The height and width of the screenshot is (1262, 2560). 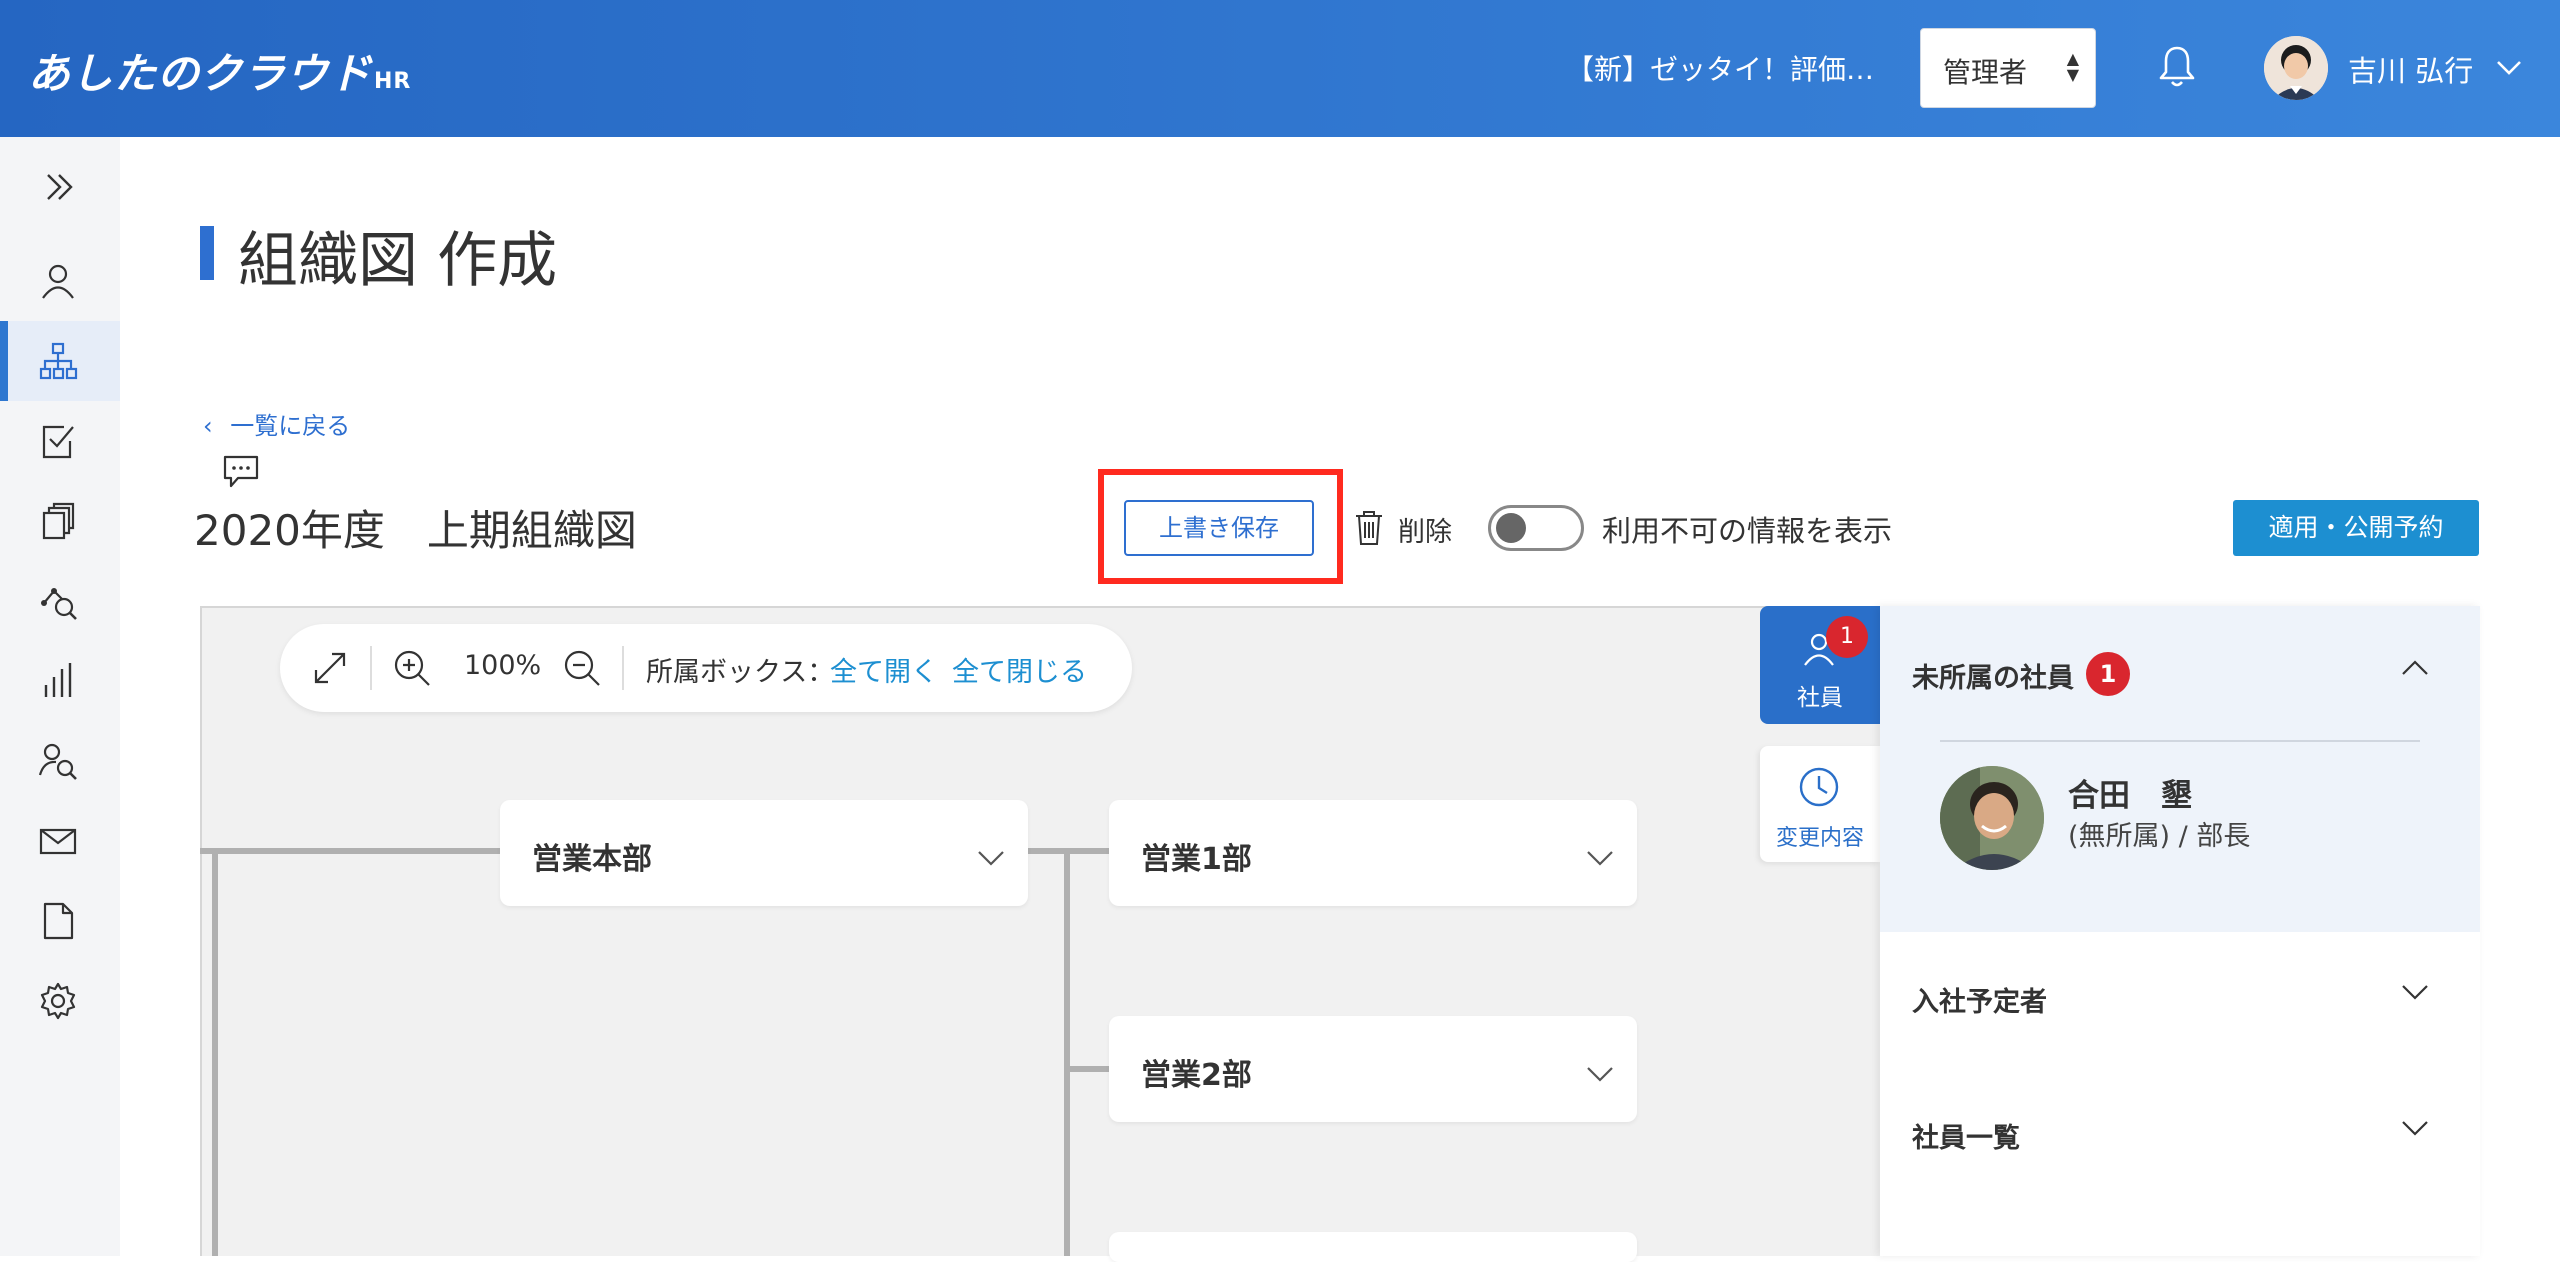 What do you see at coordinates (412, 668) in the screenshot?
I see `zoom-in-icon` at bounding box center [412, 668].